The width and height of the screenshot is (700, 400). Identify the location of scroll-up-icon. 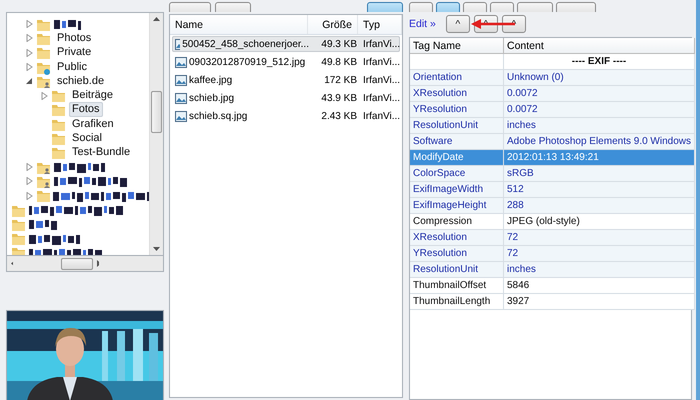
(156, 19).